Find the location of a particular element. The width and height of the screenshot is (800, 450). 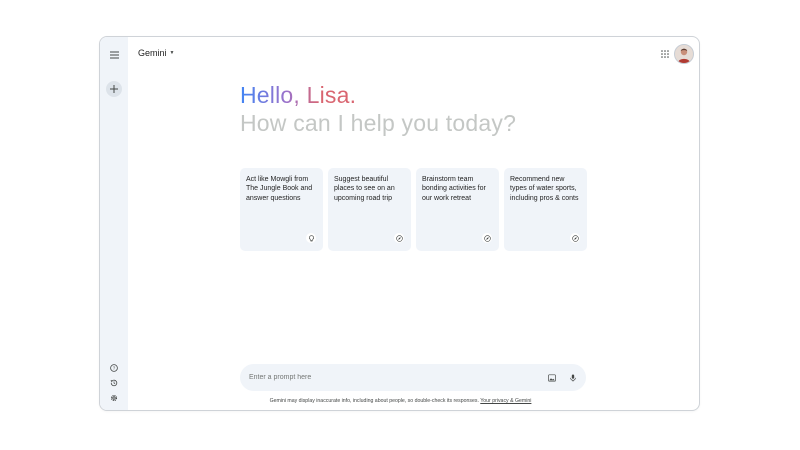

user-avatar is located at coordinates (684, 54).